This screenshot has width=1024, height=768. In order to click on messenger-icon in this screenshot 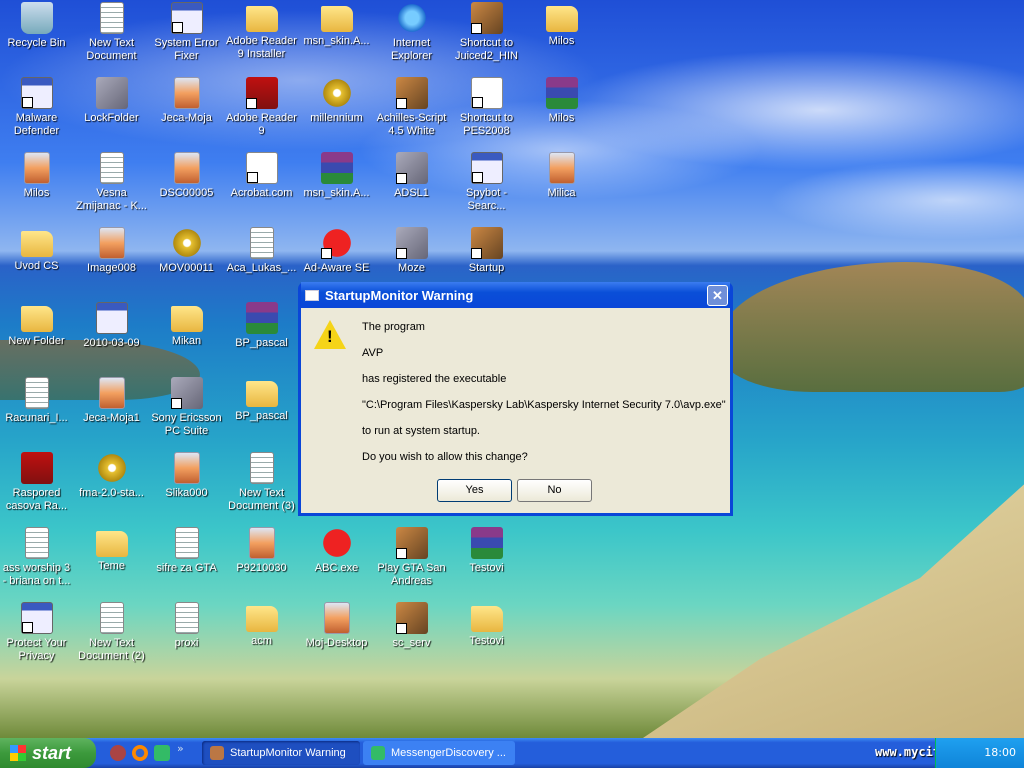, I will do `click(162, 753)`.